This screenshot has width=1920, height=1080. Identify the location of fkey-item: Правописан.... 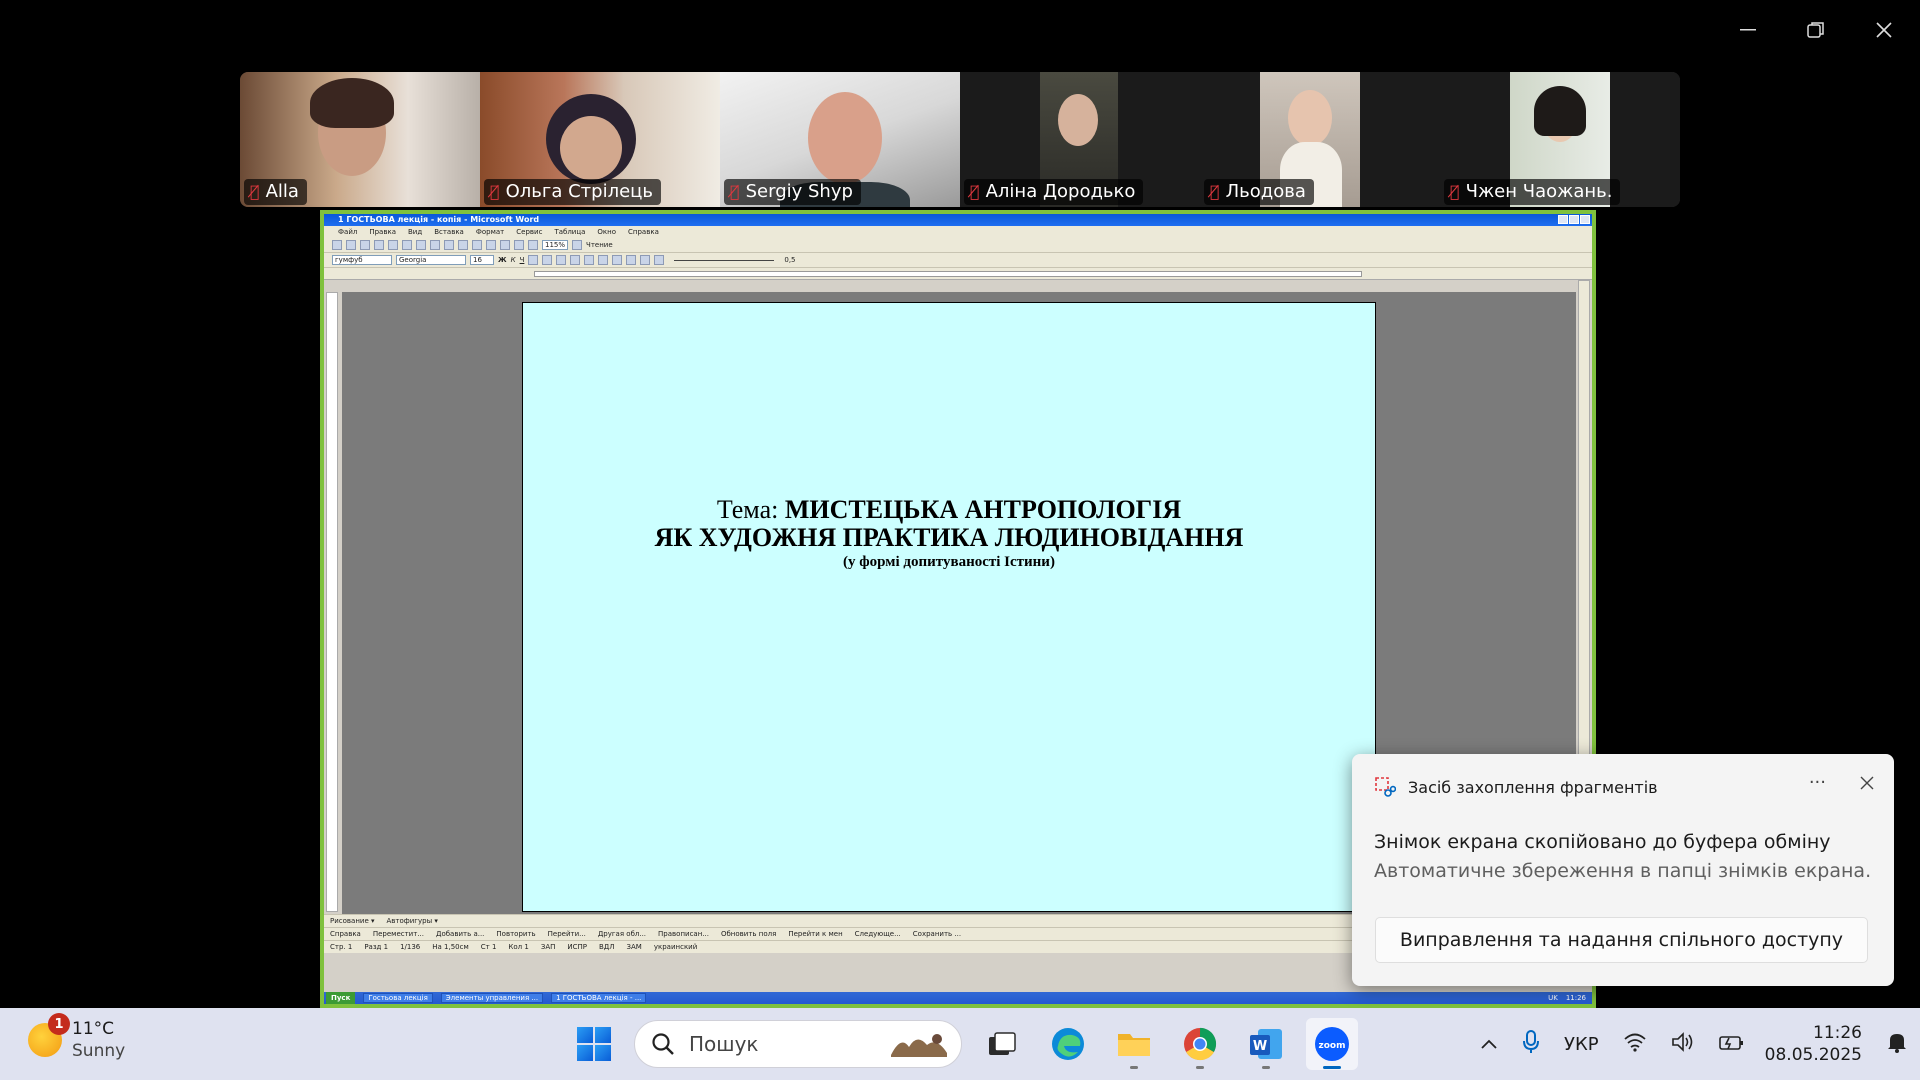
(683, 934).